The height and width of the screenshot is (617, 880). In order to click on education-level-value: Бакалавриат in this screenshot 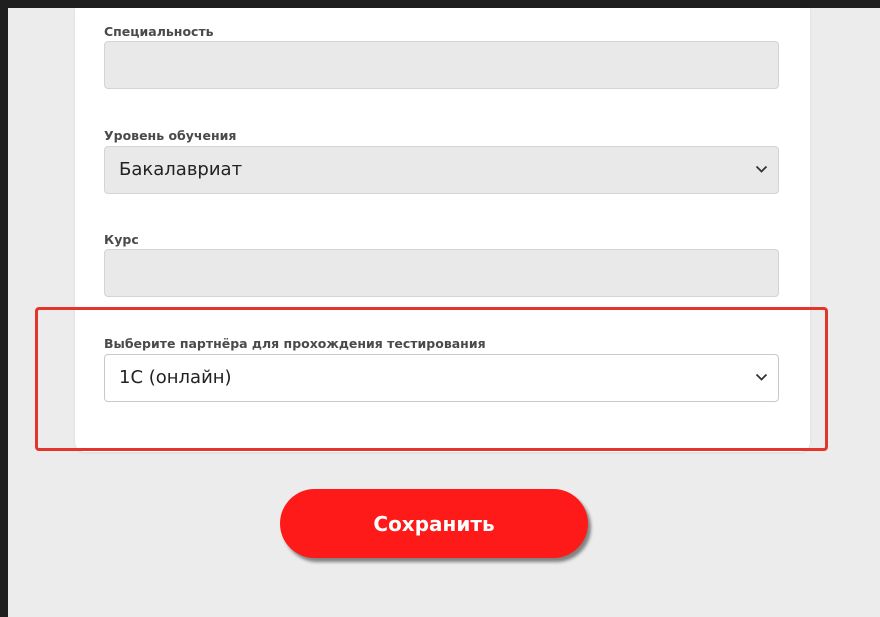, I will do `click(181, 169)`.